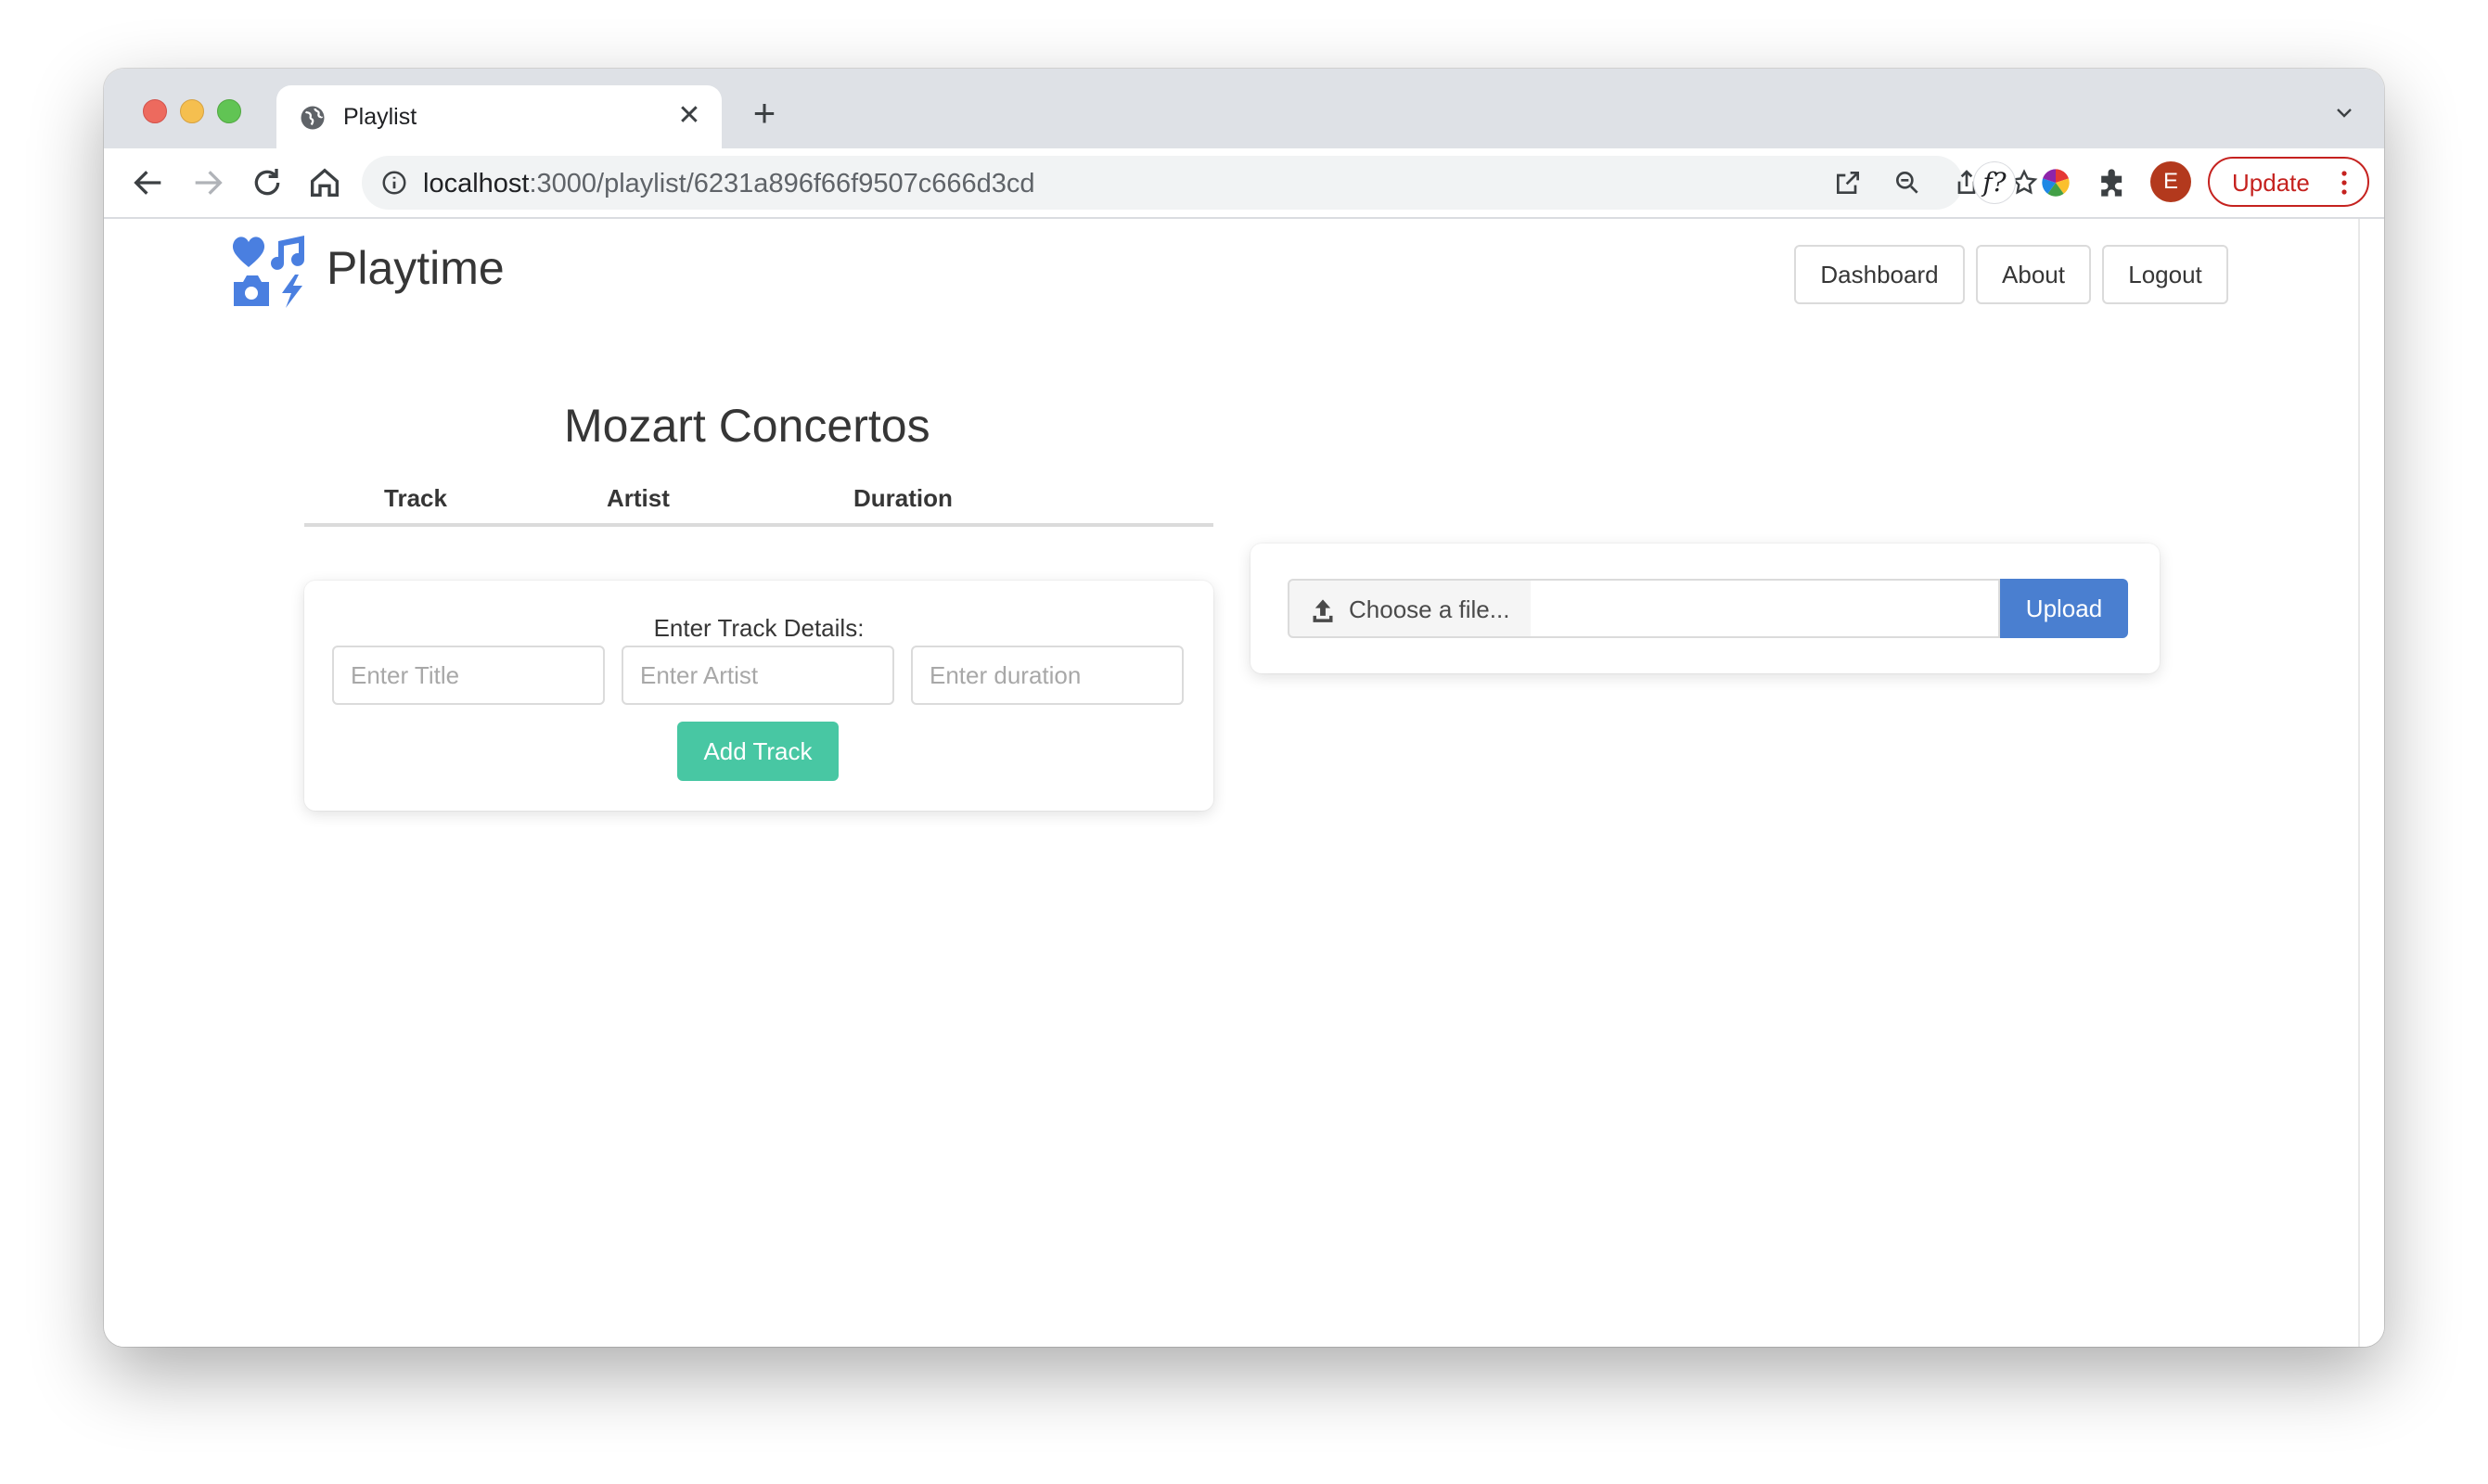  What do you see at coordinates (758, 751) in the screenshot?
I see `add-track-button: Add Track` at bounding box center [758, 751].